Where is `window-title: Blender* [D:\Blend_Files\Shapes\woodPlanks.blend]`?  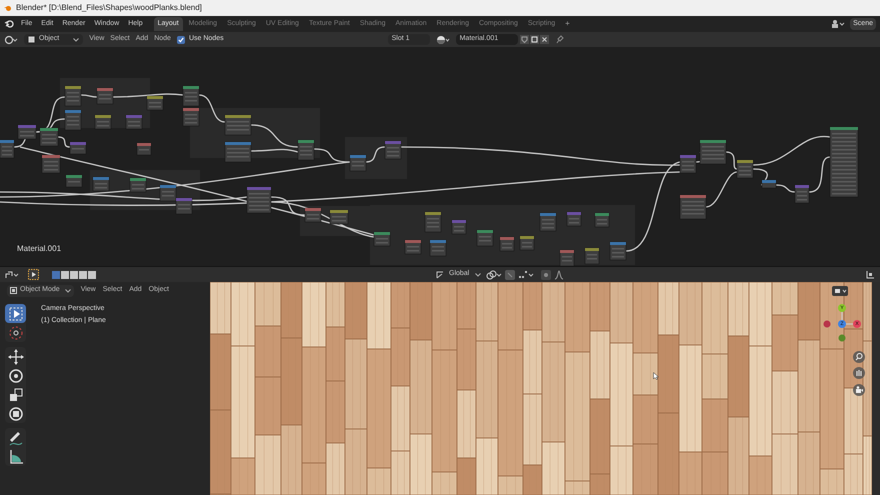
window-title: Blender* [D:\Blend_Files\Shapes\woodPlanks.blend] is located at coordinates (109, 8).